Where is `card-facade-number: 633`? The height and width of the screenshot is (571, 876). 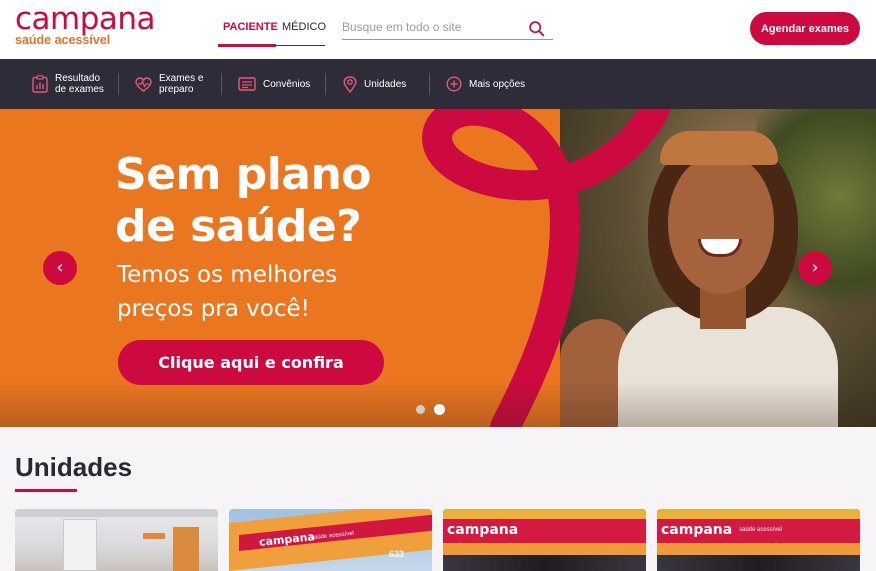 card-facade-number: 633 is located at coordinates (397, 554).